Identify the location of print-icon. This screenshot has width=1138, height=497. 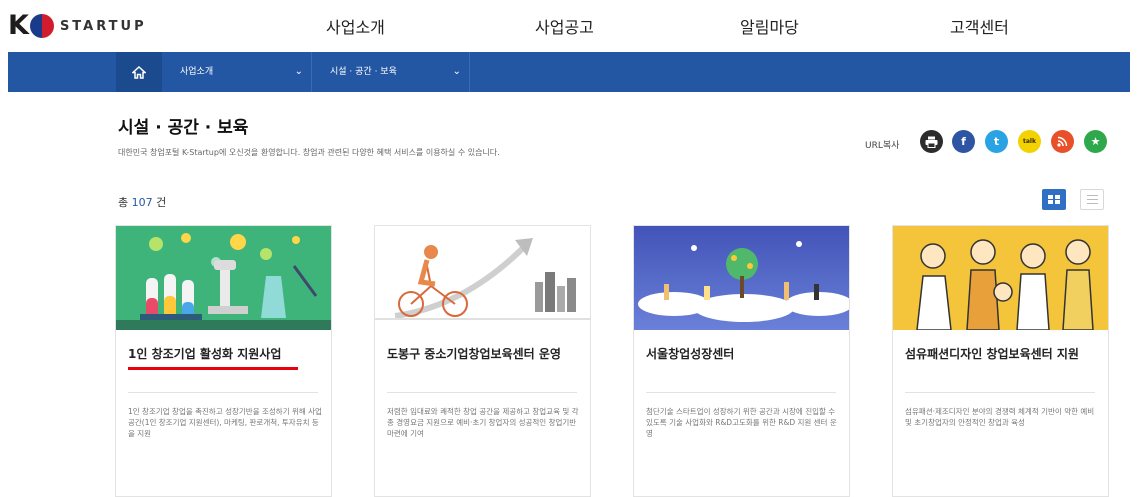
(931, 141).